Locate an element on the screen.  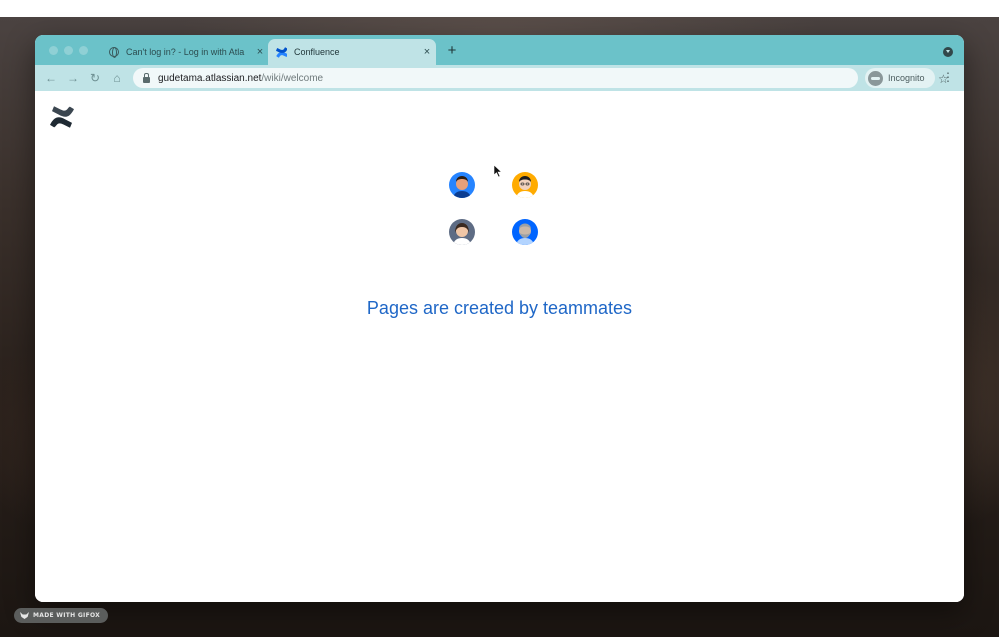
incognito-label: Incognito is located at coordinates (906, 78).